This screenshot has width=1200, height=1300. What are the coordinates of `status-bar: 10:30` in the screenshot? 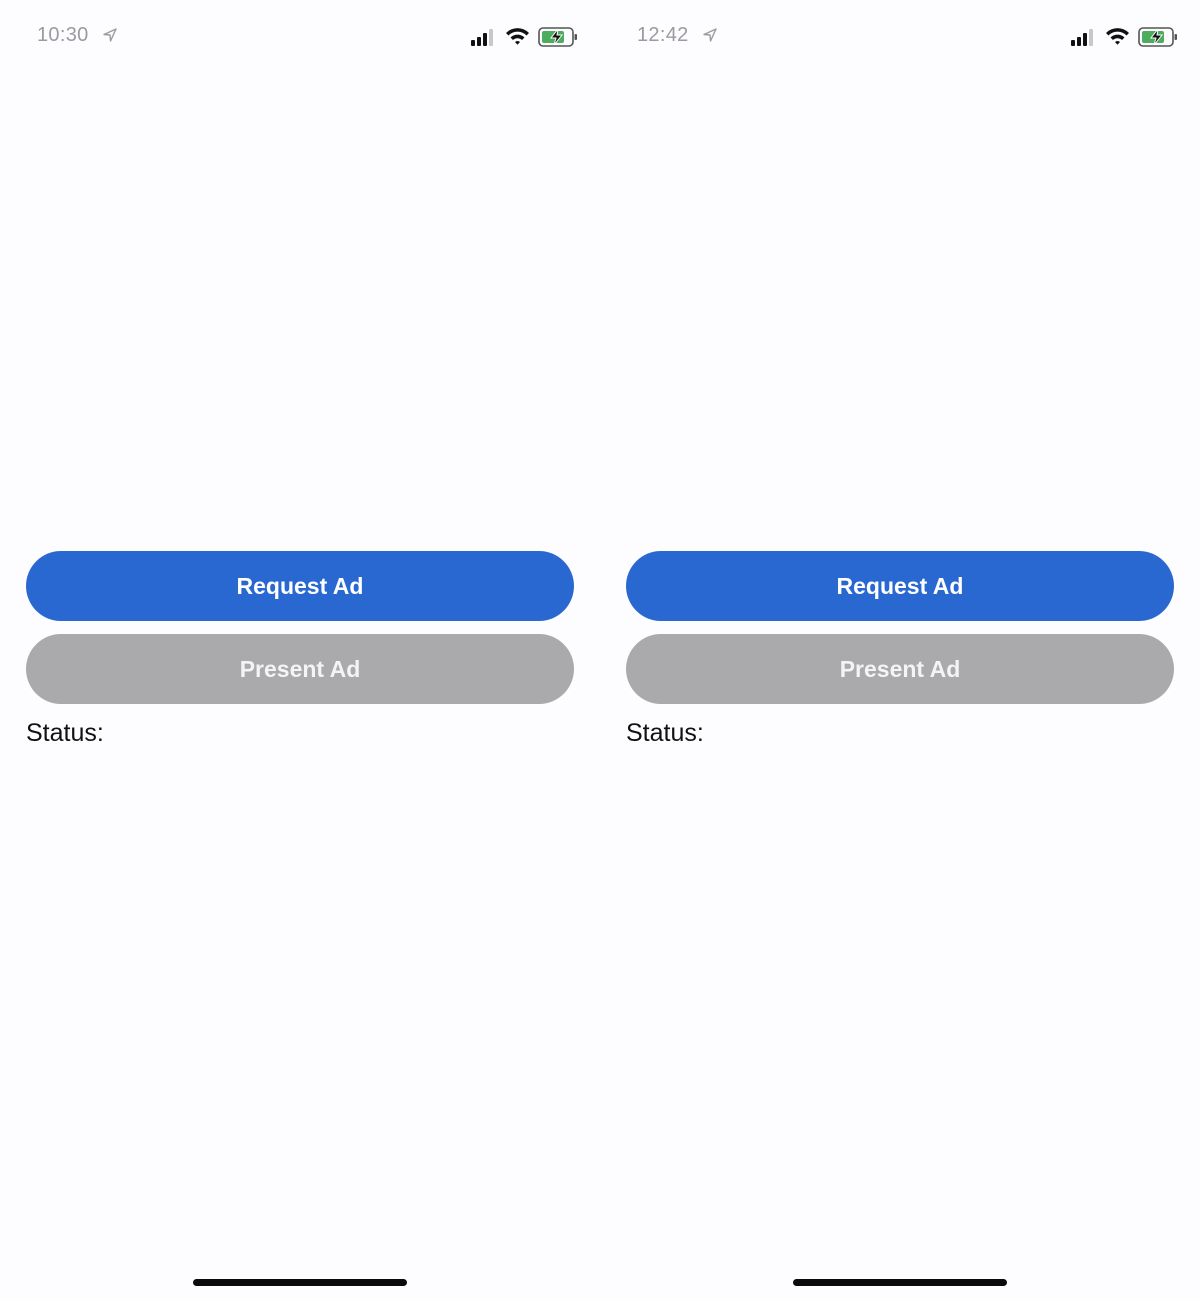 It's located at (300, 36).